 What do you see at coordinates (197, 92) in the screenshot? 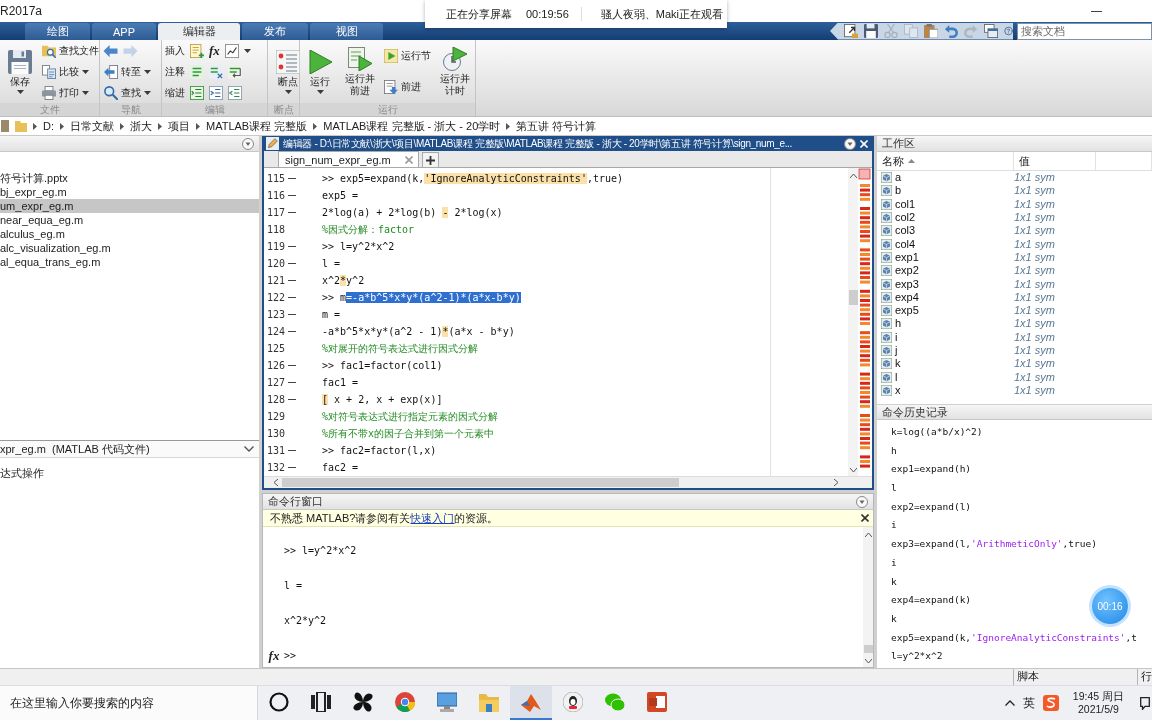
I see `smart-indent-icon` at bounding box center [197, 92].